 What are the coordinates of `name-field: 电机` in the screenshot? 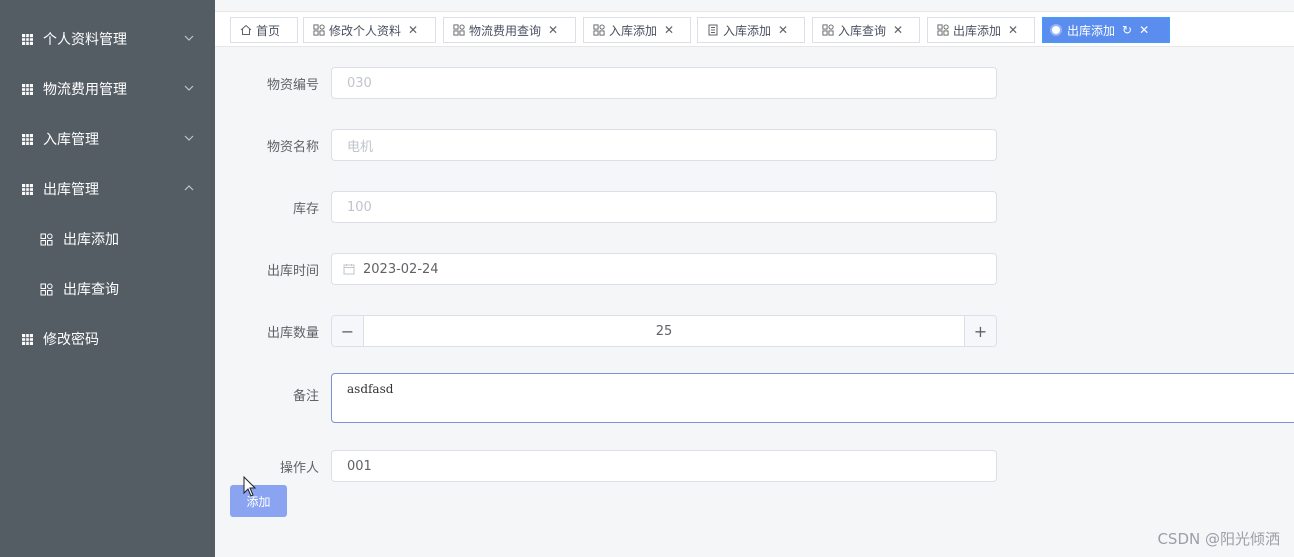 It's located at (664, 145).